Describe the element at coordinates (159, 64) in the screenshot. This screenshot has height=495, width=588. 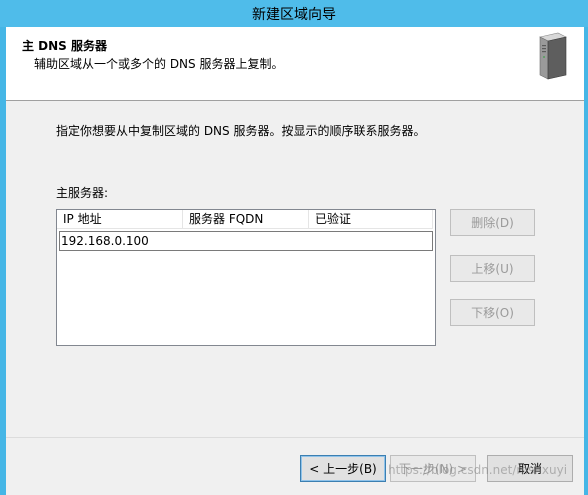
I see `page-subtitle: 辅助区域从一个或多个的 DNS 服务器上复制。` at that location.